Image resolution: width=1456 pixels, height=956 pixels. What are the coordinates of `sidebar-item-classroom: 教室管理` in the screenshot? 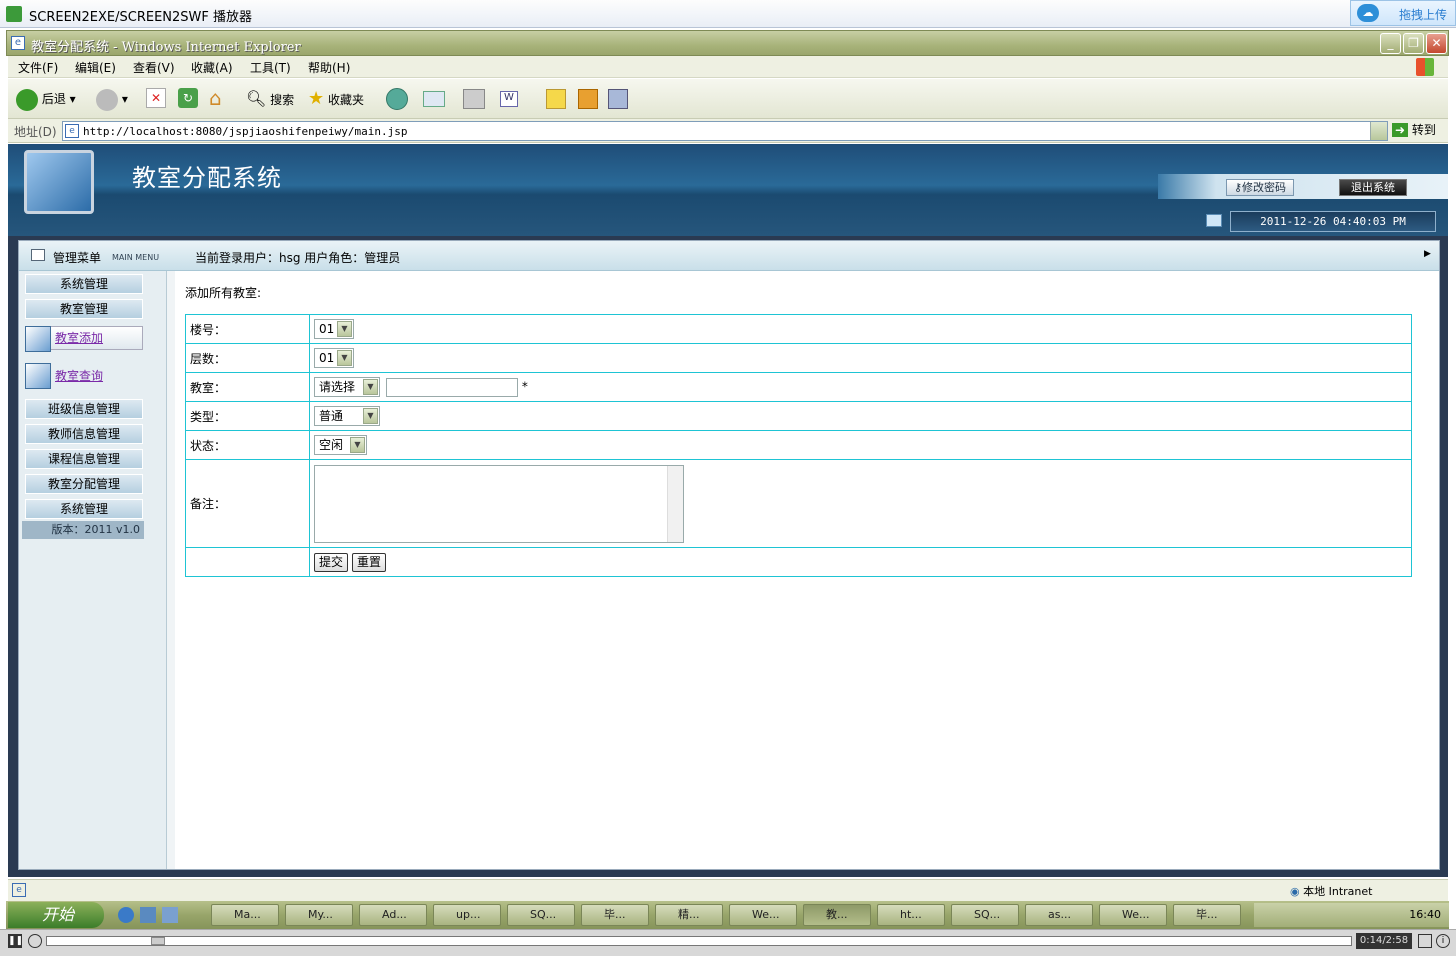 It's located at (84, 309).